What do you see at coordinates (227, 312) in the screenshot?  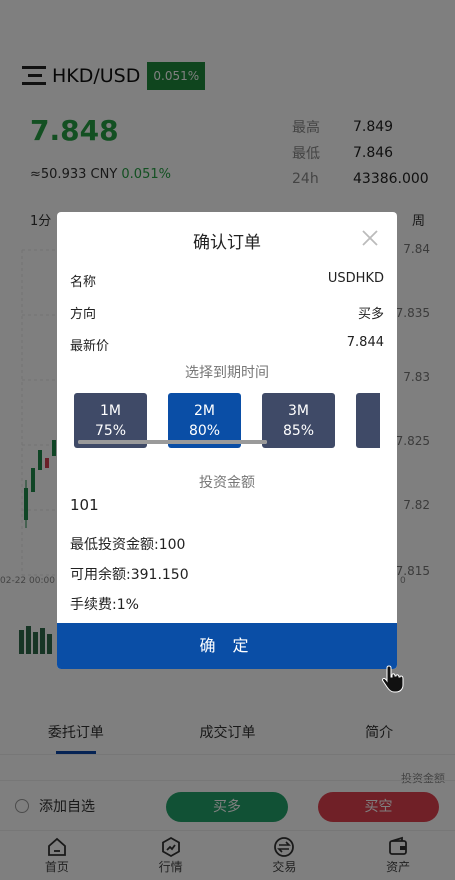 I see `row-direction: 方向 买多` at bounding box center [227, 312].